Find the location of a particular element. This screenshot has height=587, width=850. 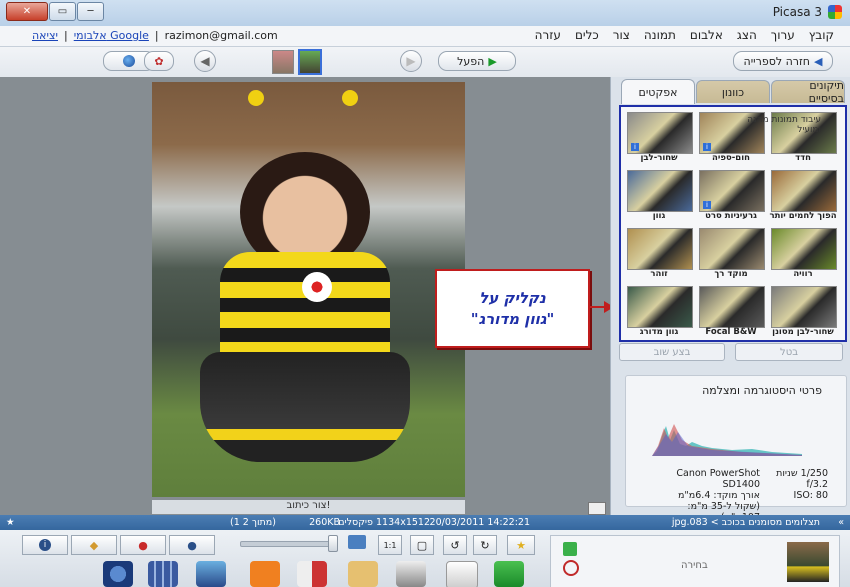

selected-thumbnail is located at coordinates (808, 562).